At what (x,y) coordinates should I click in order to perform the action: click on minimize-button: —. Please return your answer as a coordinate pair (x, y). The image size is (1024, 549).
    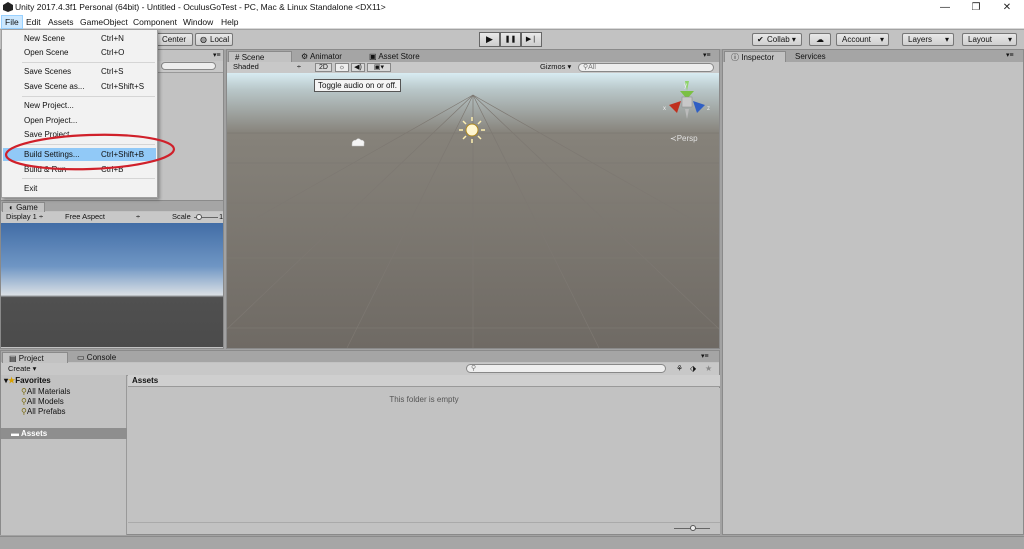
    Looking at the image, I should click on (945, 7).